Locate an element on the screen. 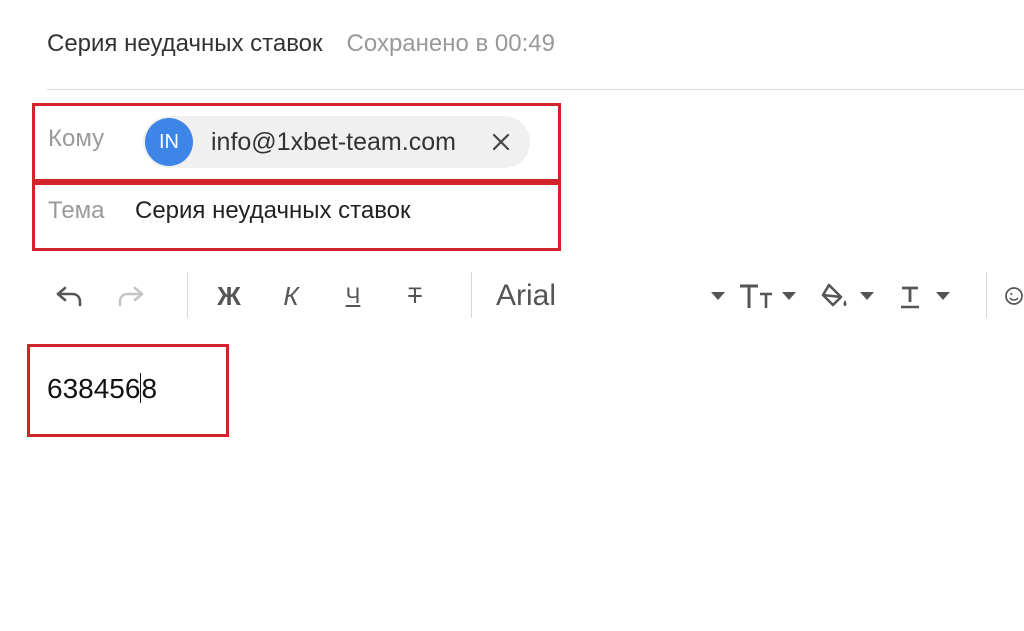 The image size is (1024, 631). font-family-value: Arial is located at coordinates (526, 295).